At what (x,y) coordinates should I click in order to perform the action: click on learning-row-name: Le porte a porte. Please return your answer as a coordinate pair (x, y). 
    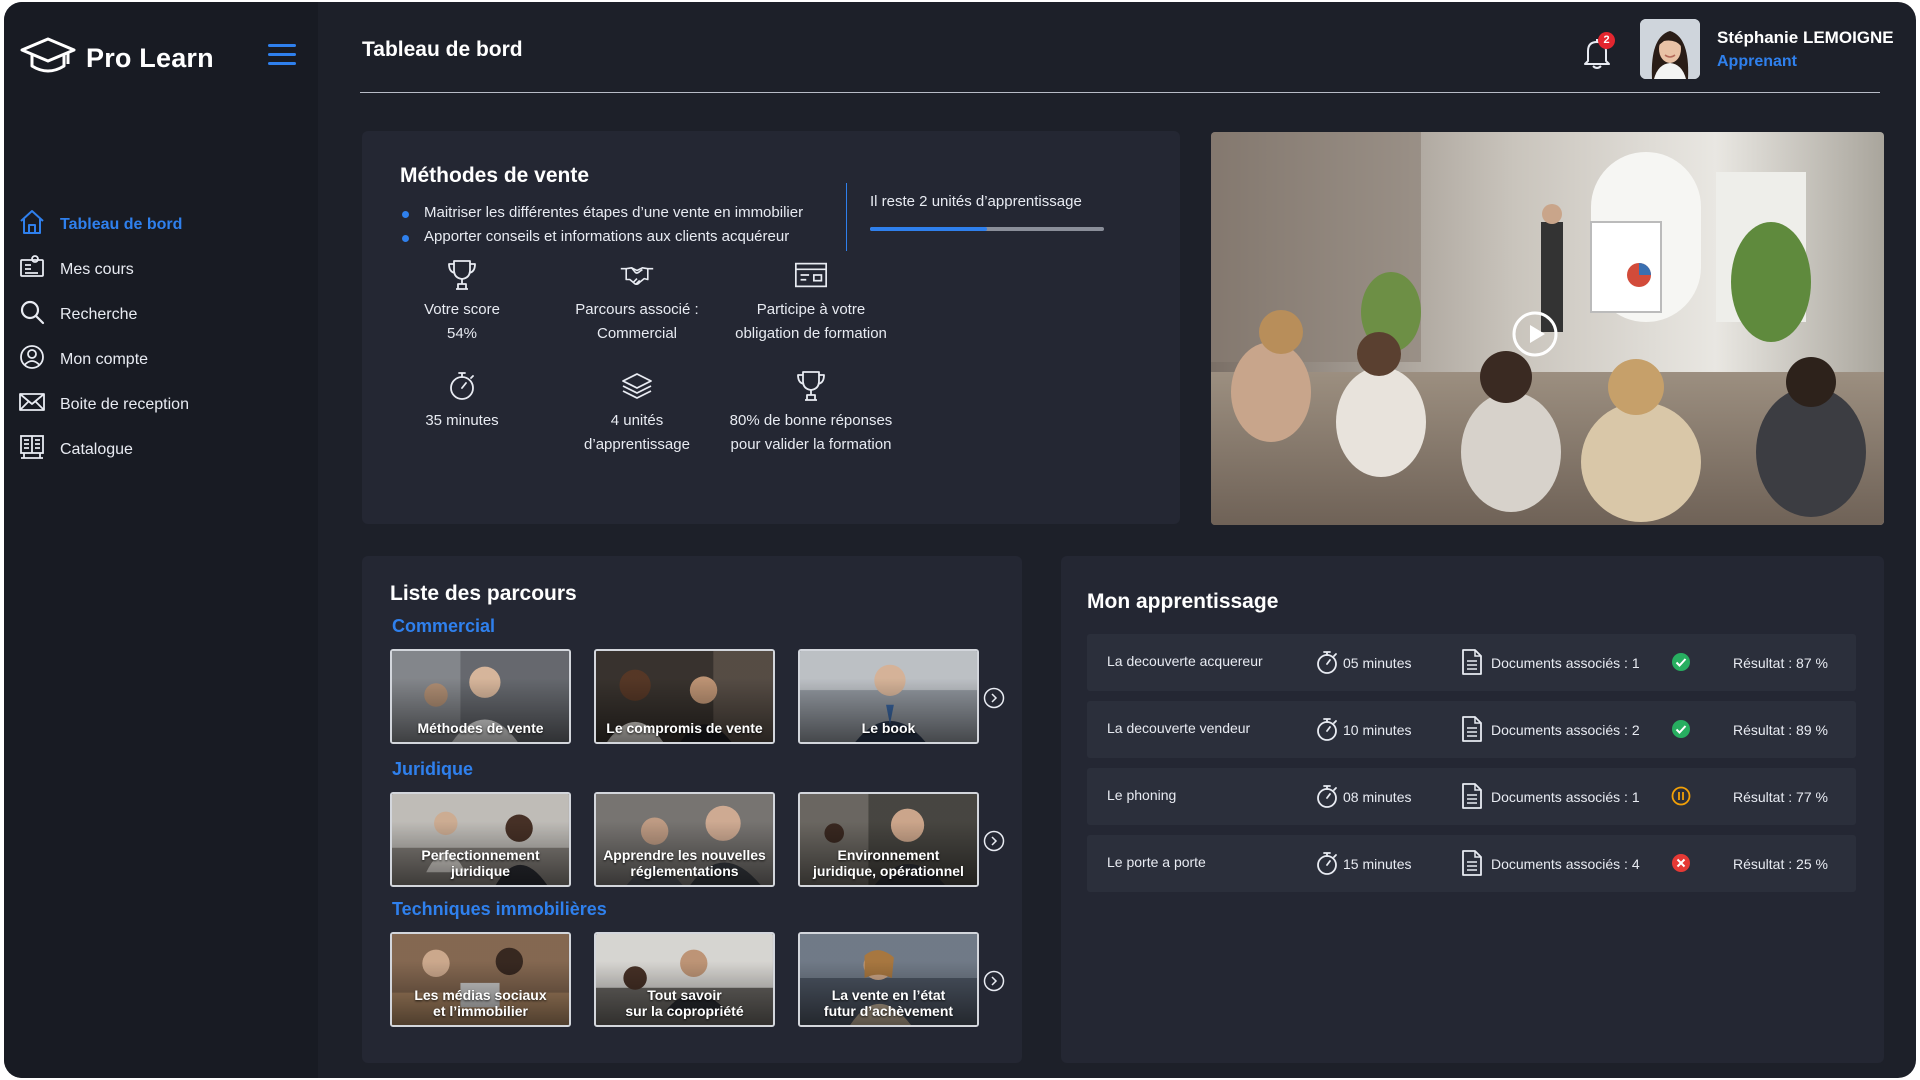
    Looking at the image, I should click on (1156, 862).